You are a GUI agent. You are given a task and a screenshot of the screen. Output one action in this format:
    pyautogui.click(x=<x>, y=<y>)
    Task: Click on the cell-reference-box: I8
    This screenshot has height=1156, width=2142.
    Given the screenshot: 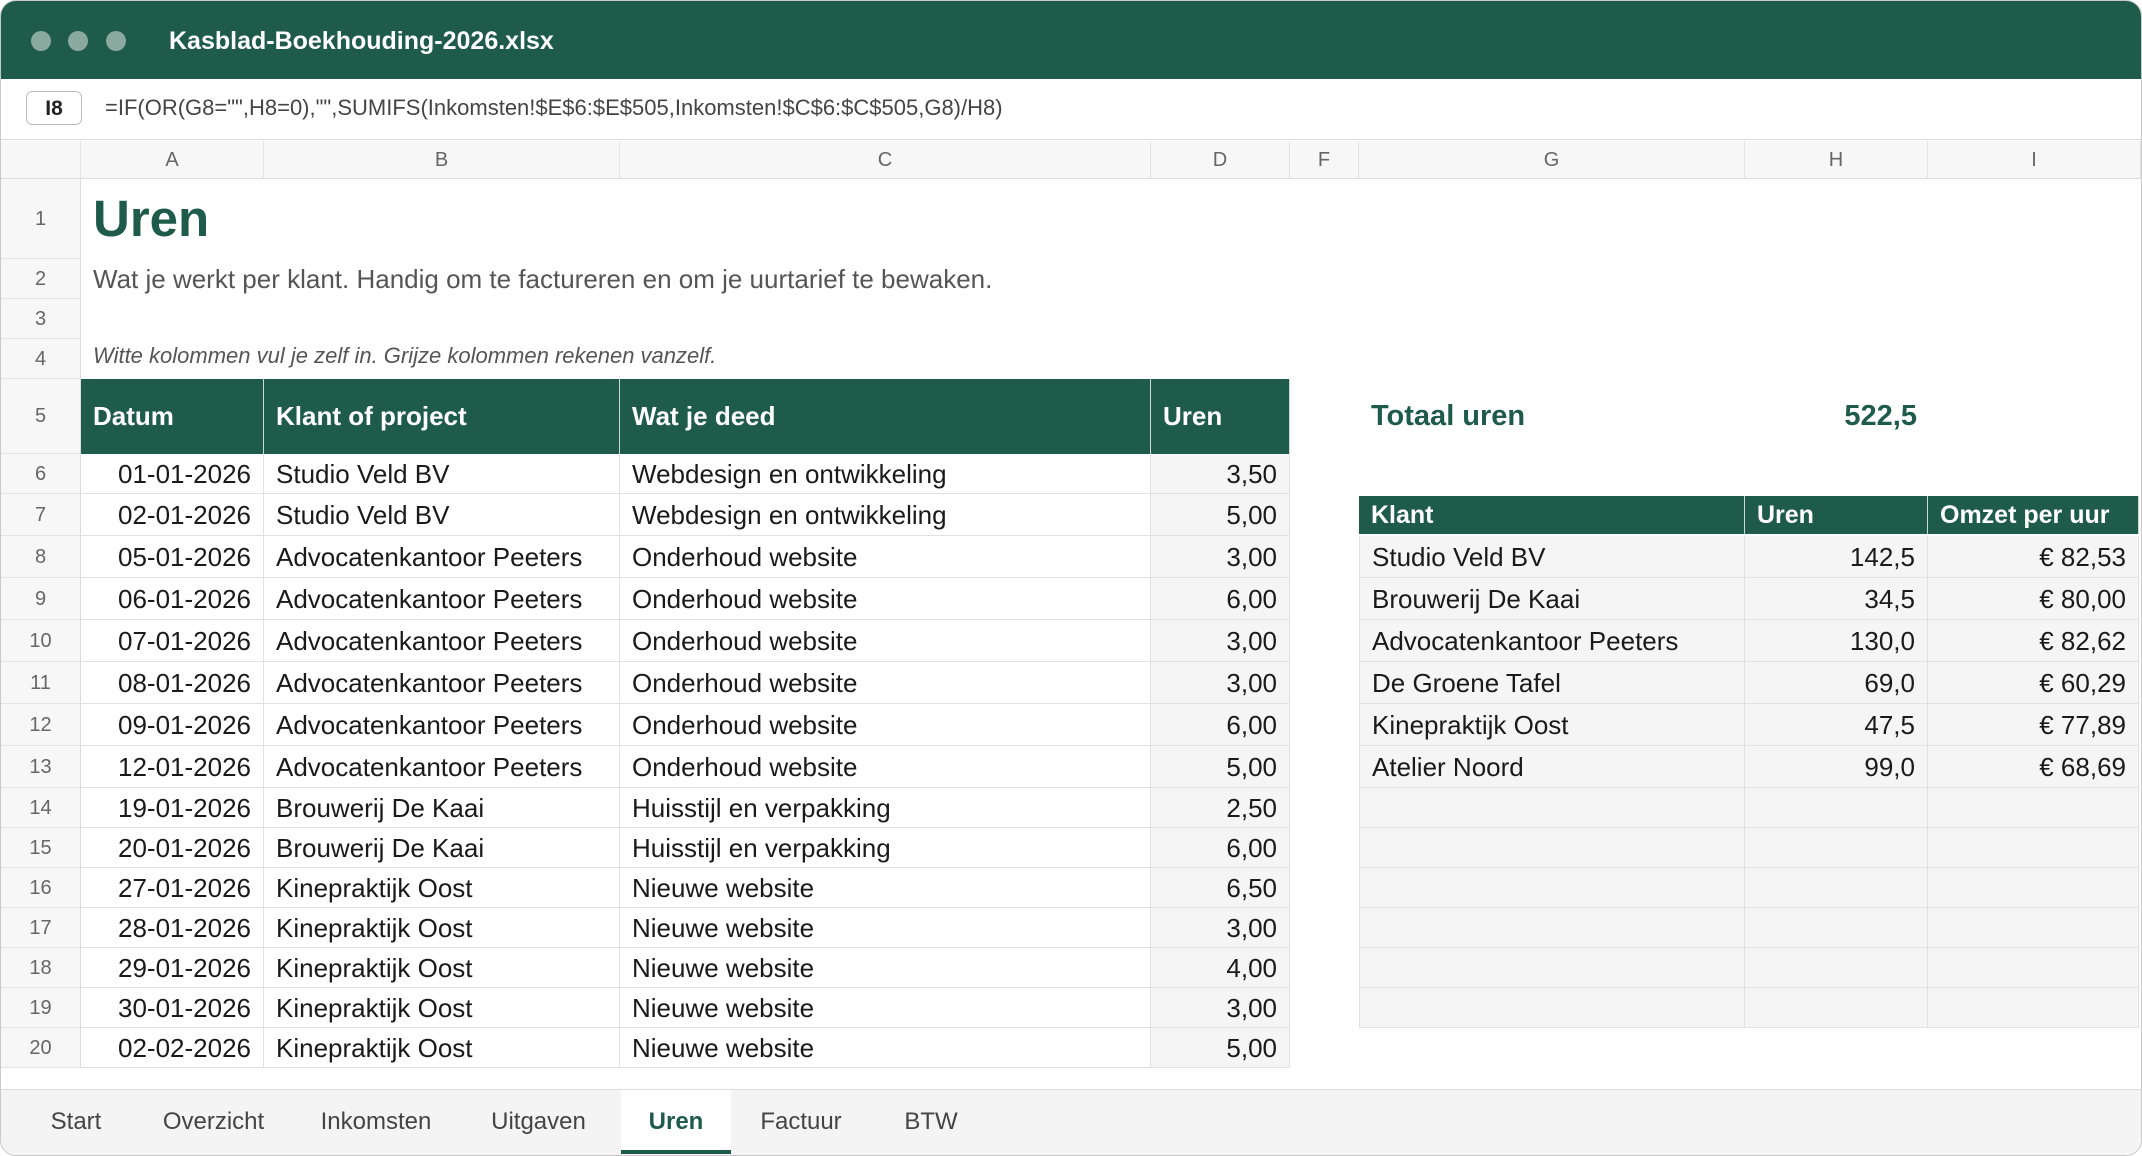 What is the action you would take?
    pyautogui.click(x=54, y=108)
    